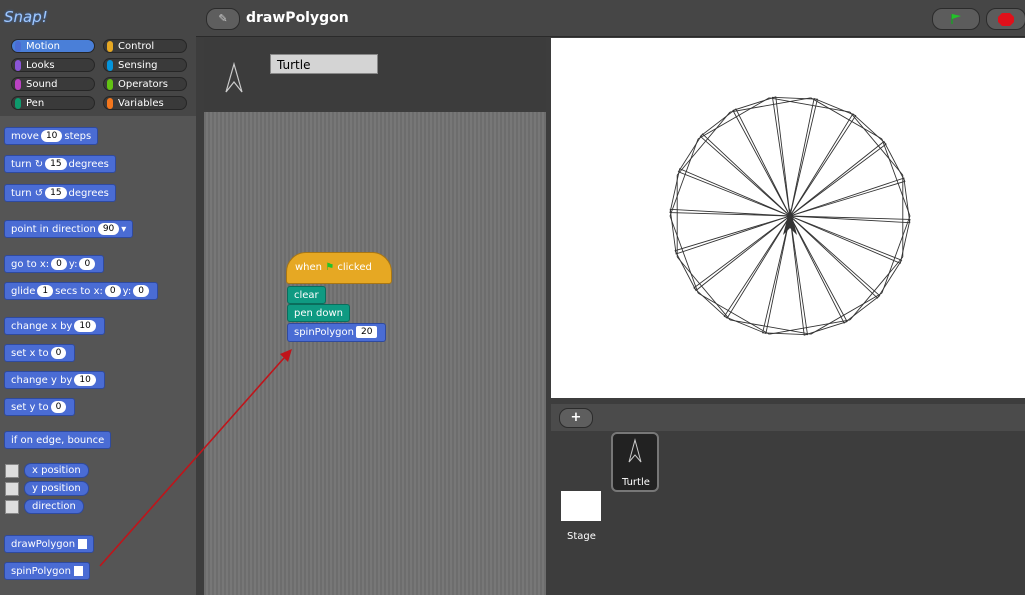 This screenshot has height=595, width=1025. I want to click on y-position-checkbox, so click(12, 489).